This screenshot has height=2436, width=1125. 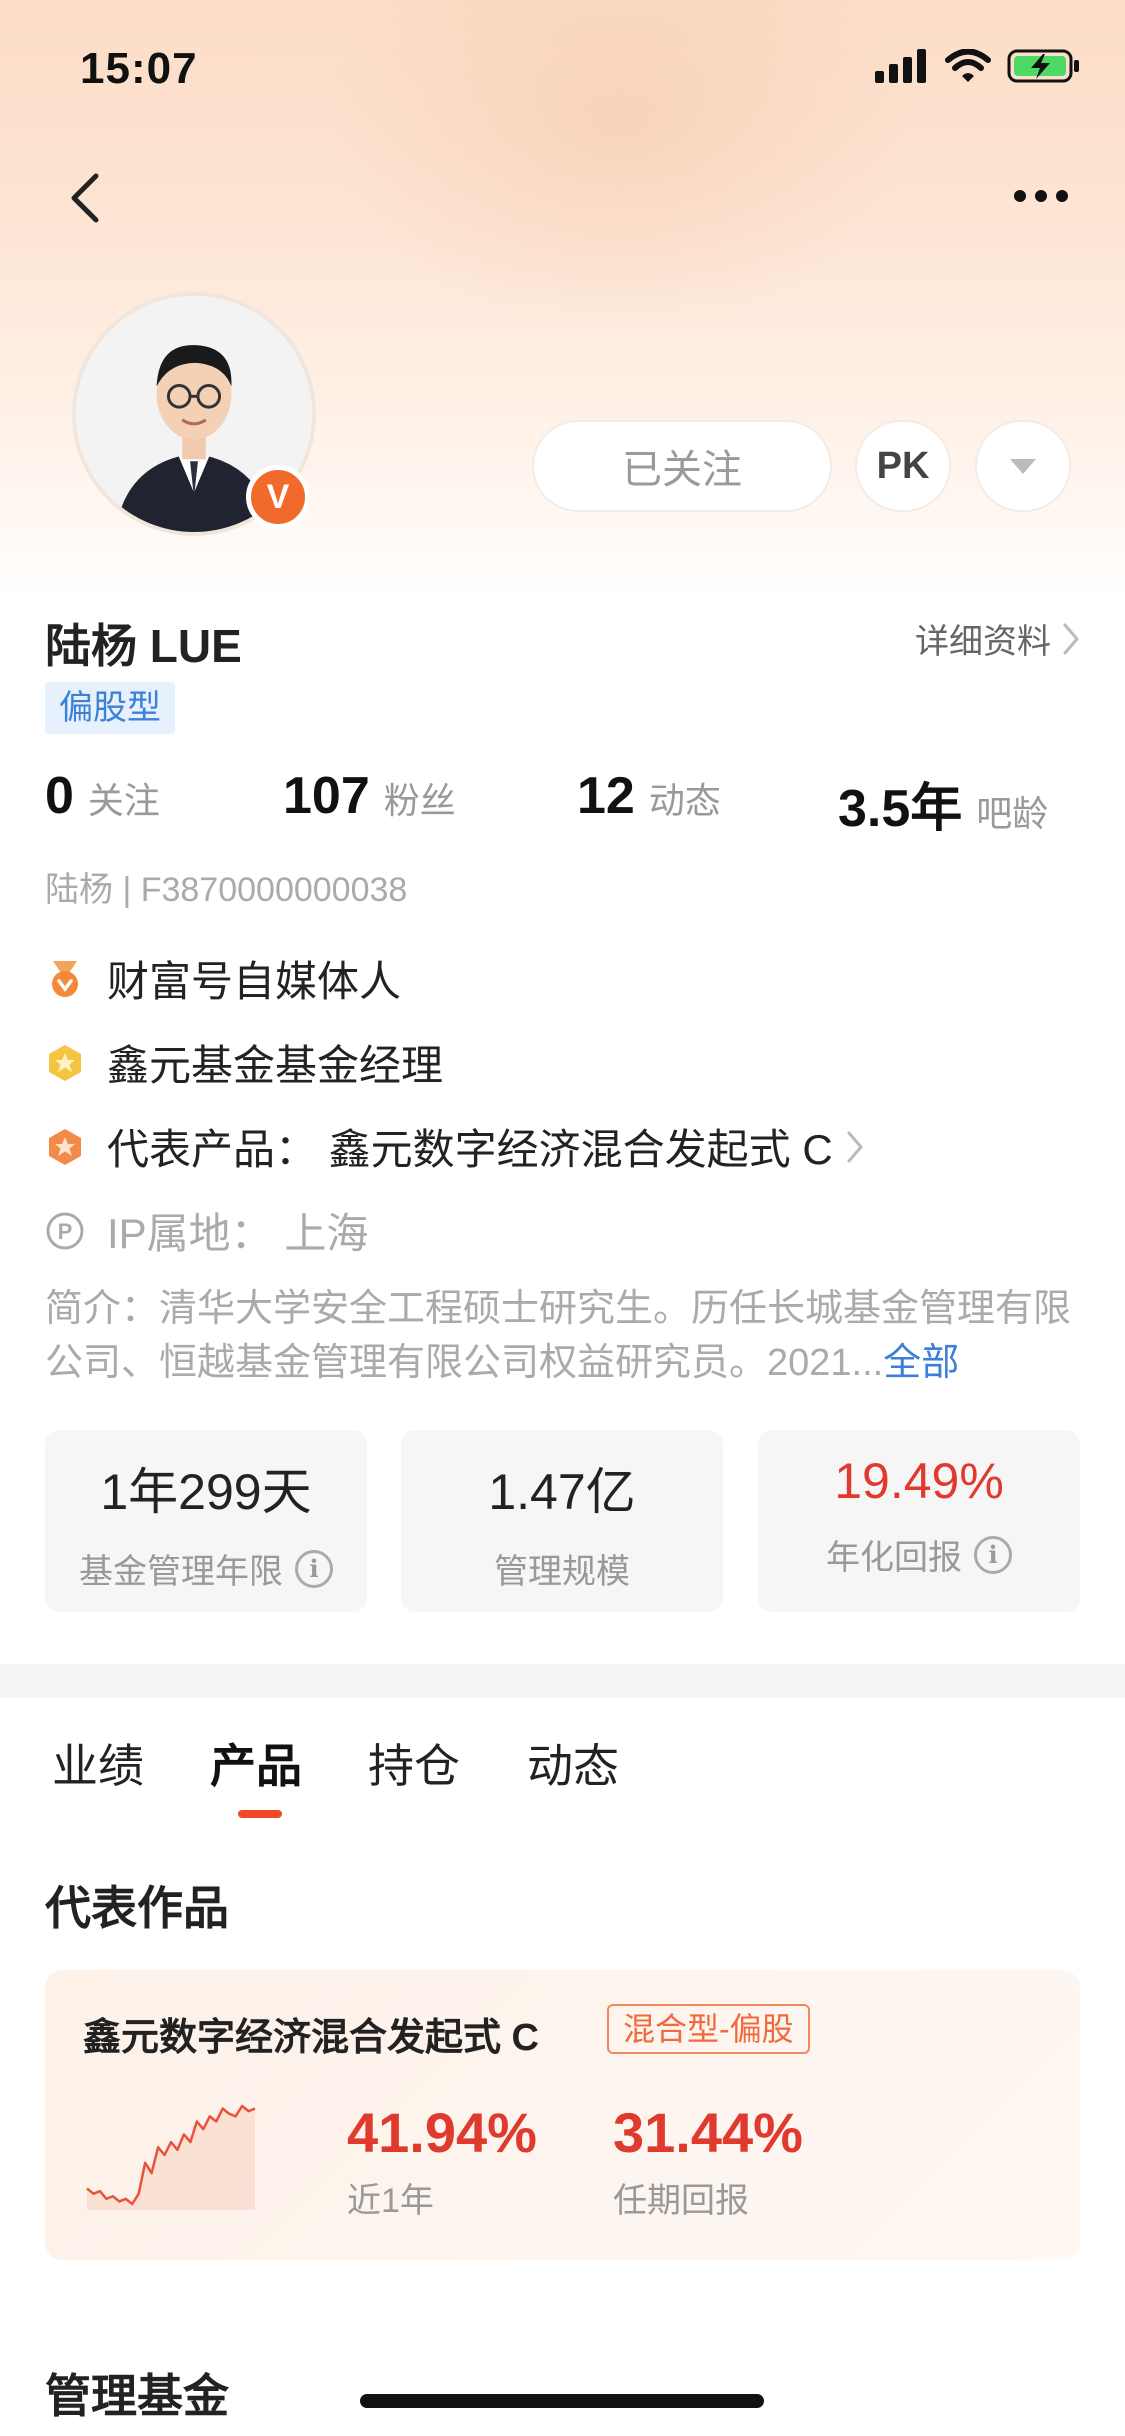 What do you see at coordinates (254, 981) in the screenshot?
I see `info-text: 财富号自媒体人` at bounding box center [254, 981].